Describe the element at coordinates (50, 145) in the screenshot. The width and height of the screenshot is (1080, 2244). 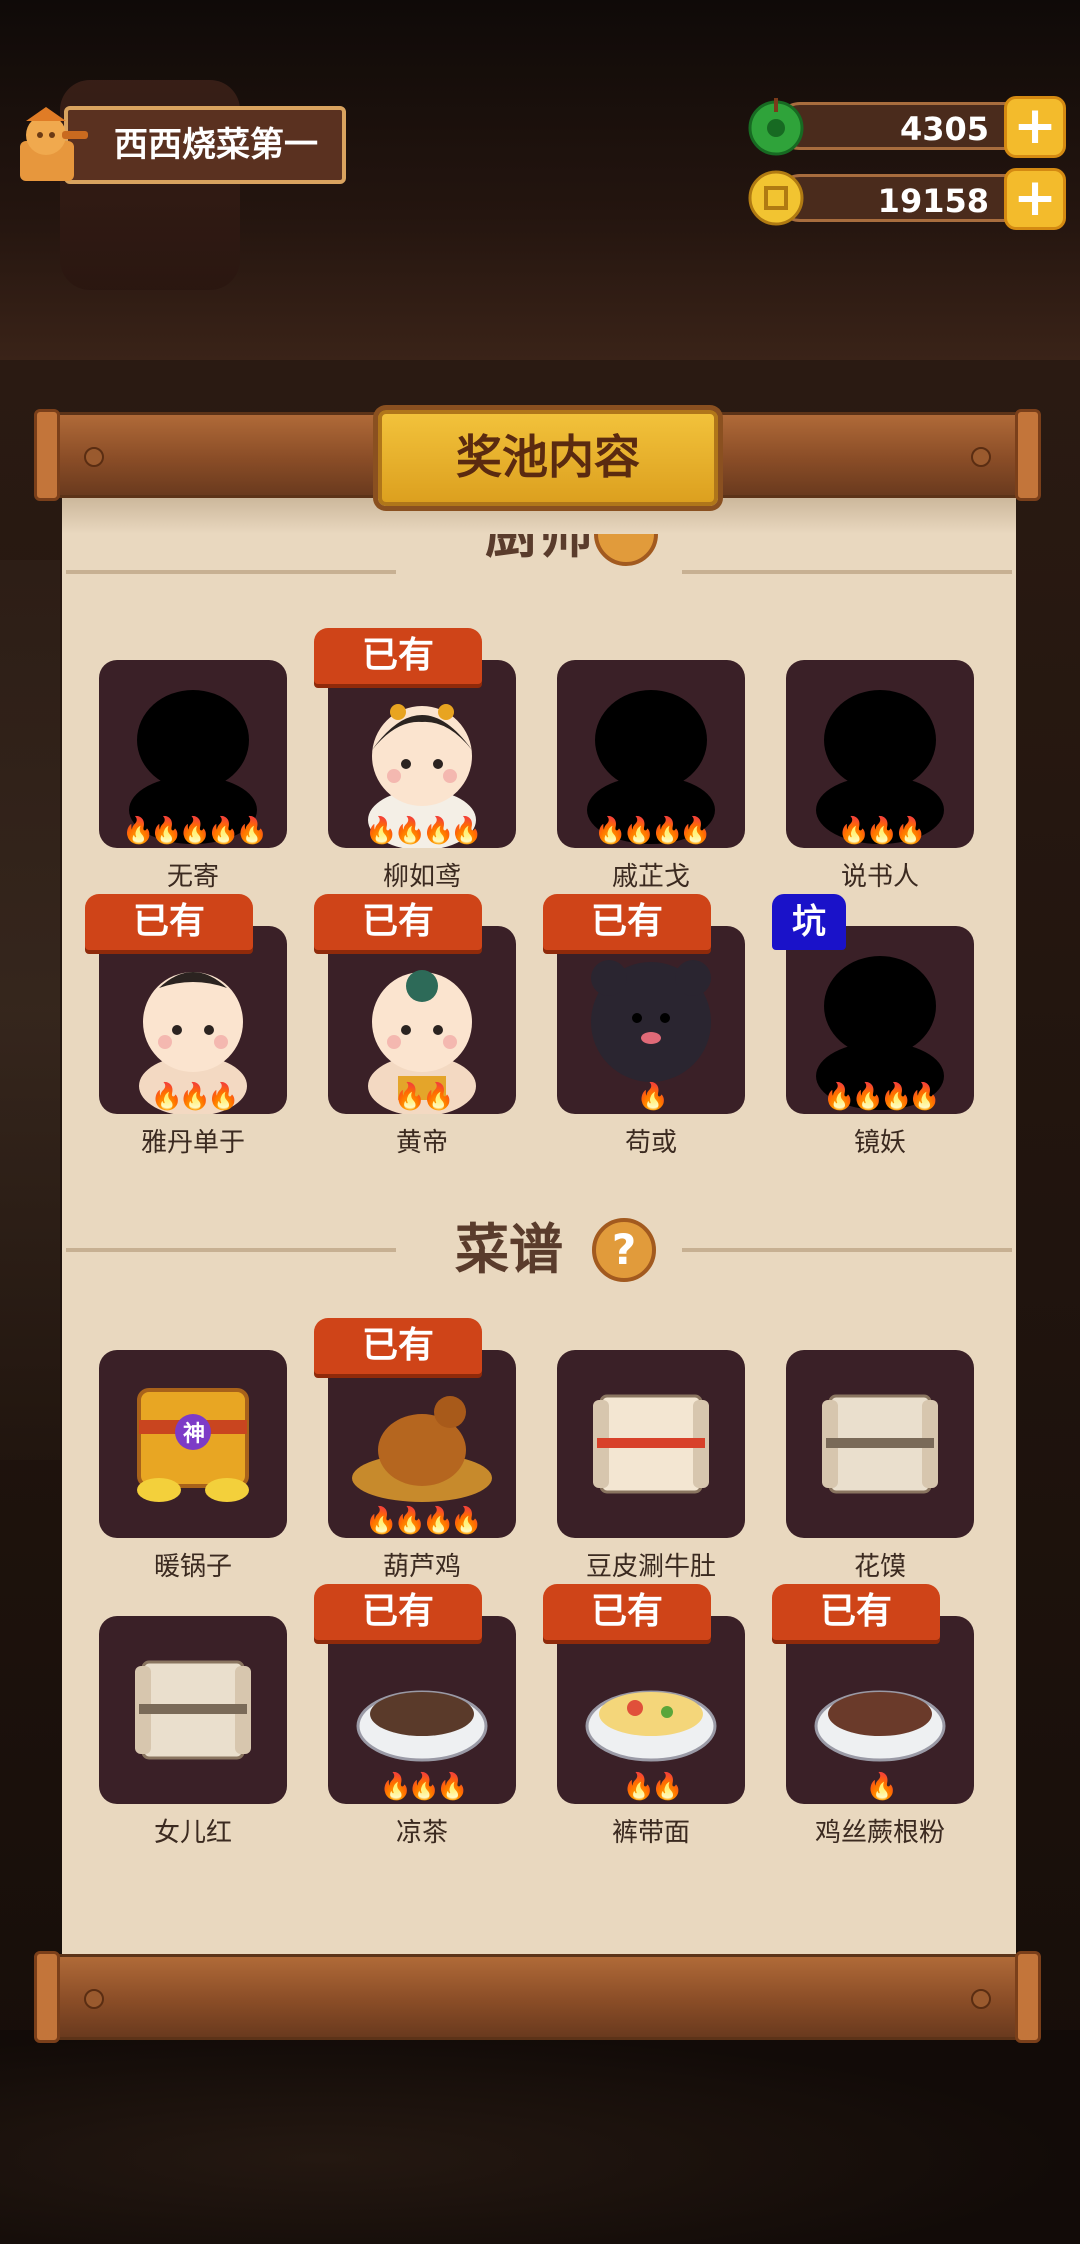
I see `chef-avatar-icon` at that location.